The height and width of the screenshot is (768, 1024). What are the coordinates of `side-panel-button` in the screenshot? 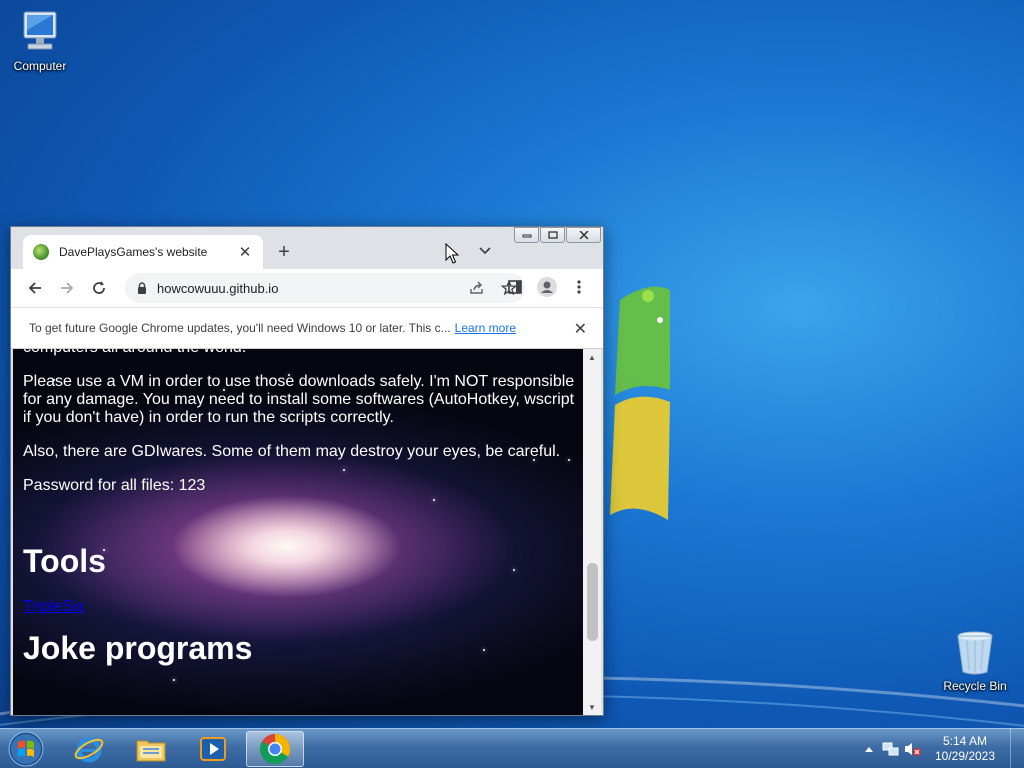 It's located at (515, 287).